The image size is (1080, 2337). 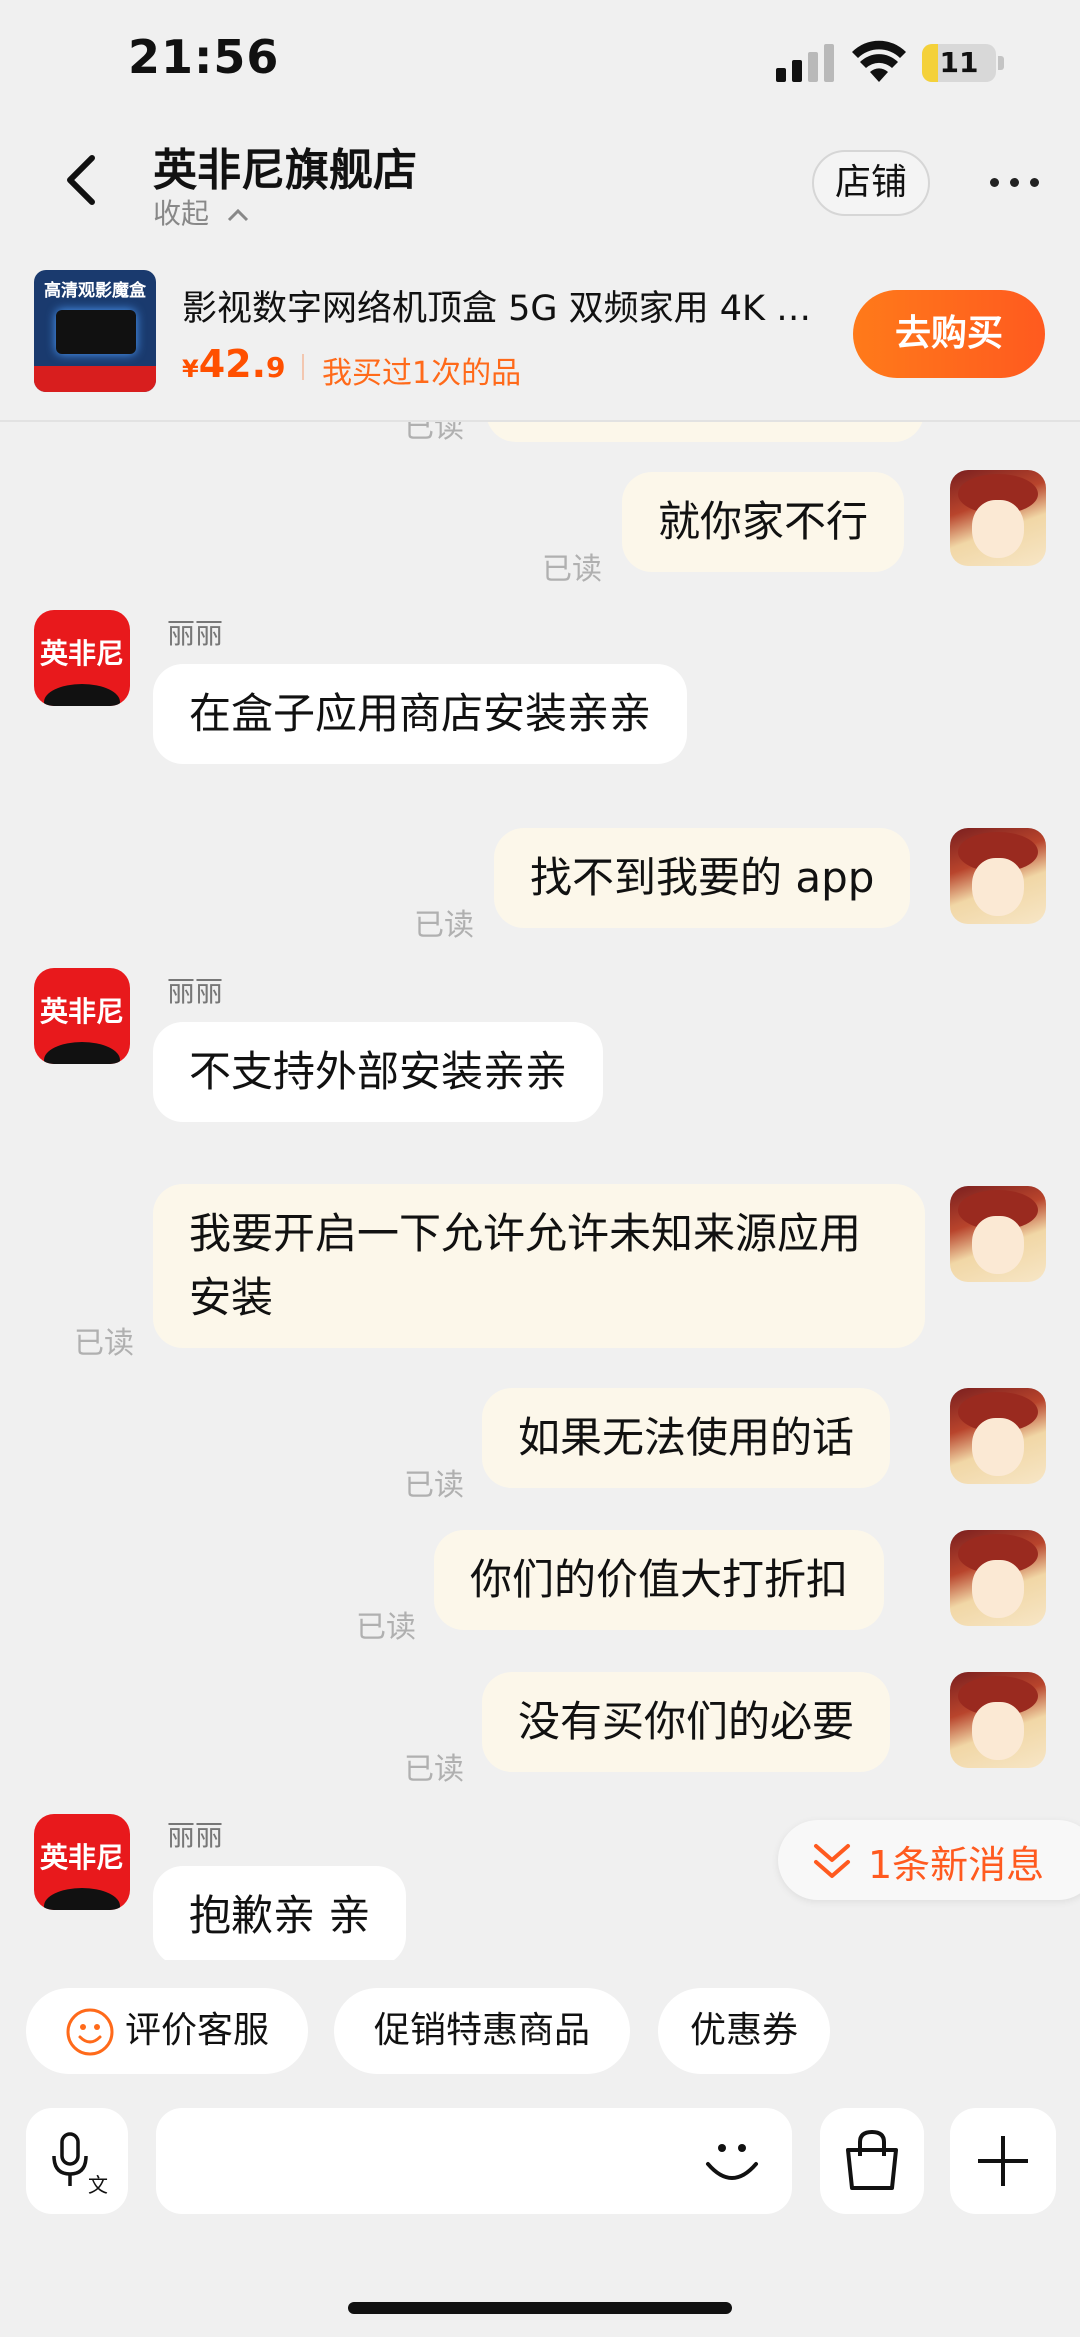 I want to click on tv-box-image, so click(x=96, y=332).